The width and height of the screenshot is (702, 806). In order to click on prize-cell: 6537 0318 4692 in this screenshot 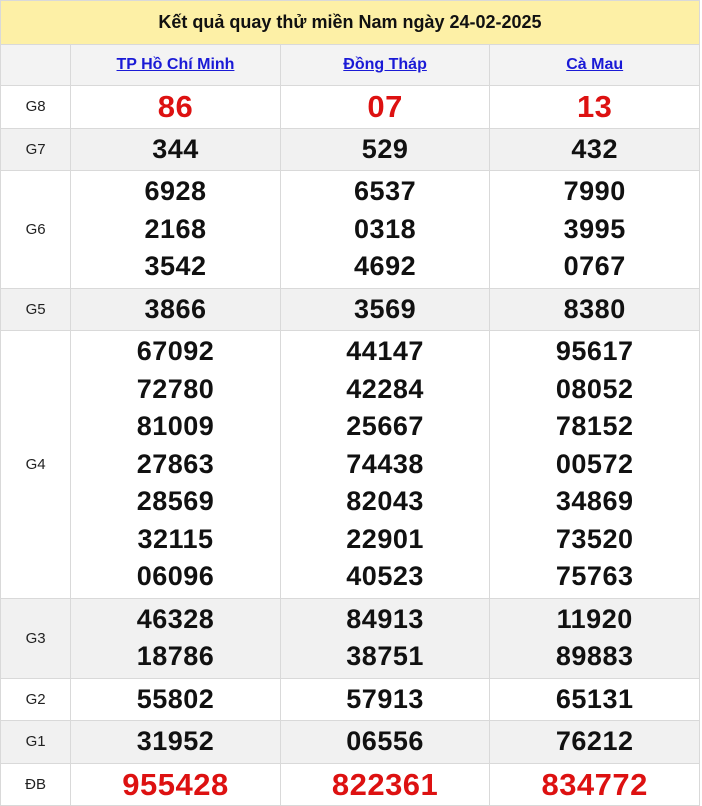, I will do `click(385, 229)`.